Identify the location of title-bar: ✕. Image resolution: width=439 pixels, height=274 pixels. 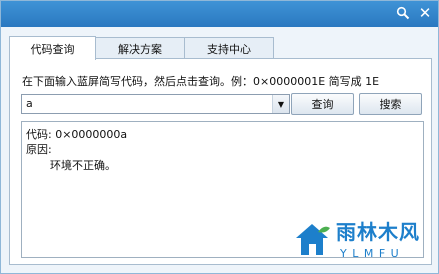
(219, 14).